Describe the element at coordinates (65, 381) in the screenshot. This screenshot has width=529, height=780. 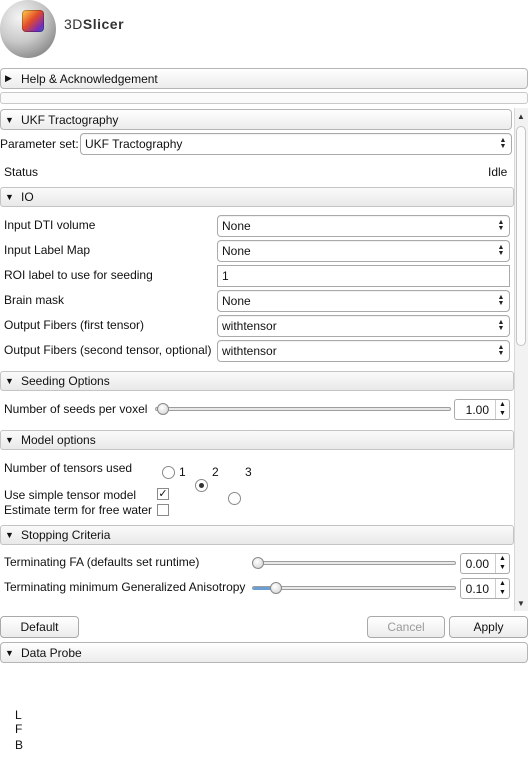
I see `seeding-options-label: Seeding Options` at that location.